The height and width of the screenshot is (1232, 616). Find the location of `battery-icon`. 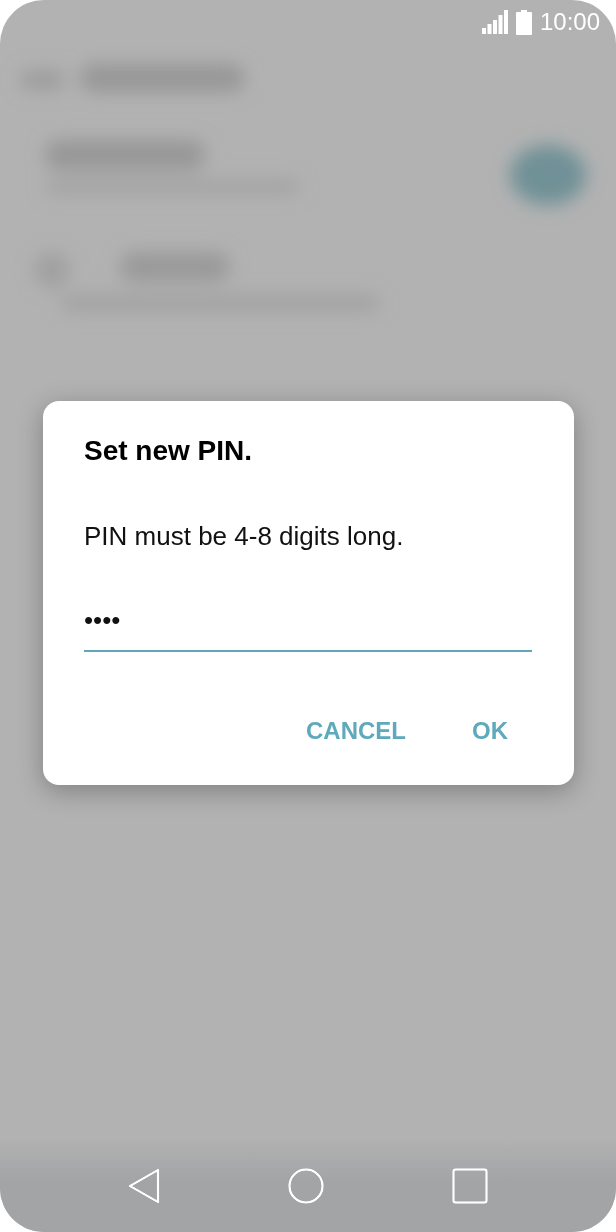

battery-icon is located at coordinates (523, 22).